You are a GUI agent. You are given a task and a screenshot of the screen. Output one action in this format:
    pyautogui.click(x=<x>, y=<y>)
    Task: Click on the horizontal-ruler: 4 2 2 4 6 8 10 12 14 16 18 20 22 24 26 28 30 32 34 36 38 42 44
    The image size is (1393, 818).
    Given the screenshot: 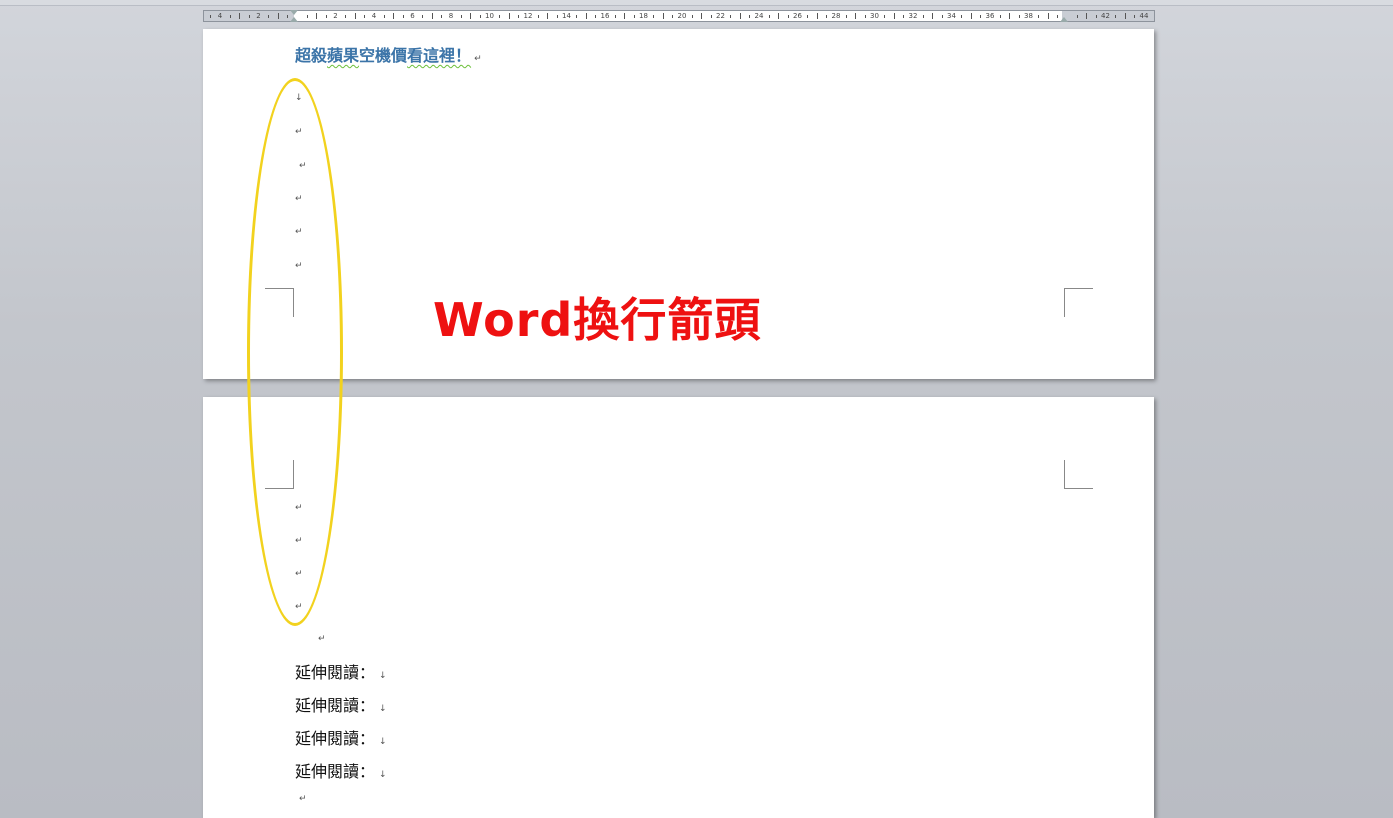 What is the action you would take?
    pyautogui.click(x=679, y=16)
    